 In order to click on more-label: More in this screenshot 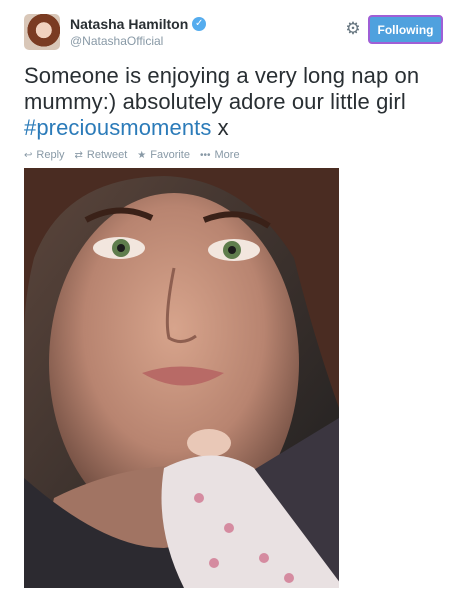, I will do `click(227, 155)`.